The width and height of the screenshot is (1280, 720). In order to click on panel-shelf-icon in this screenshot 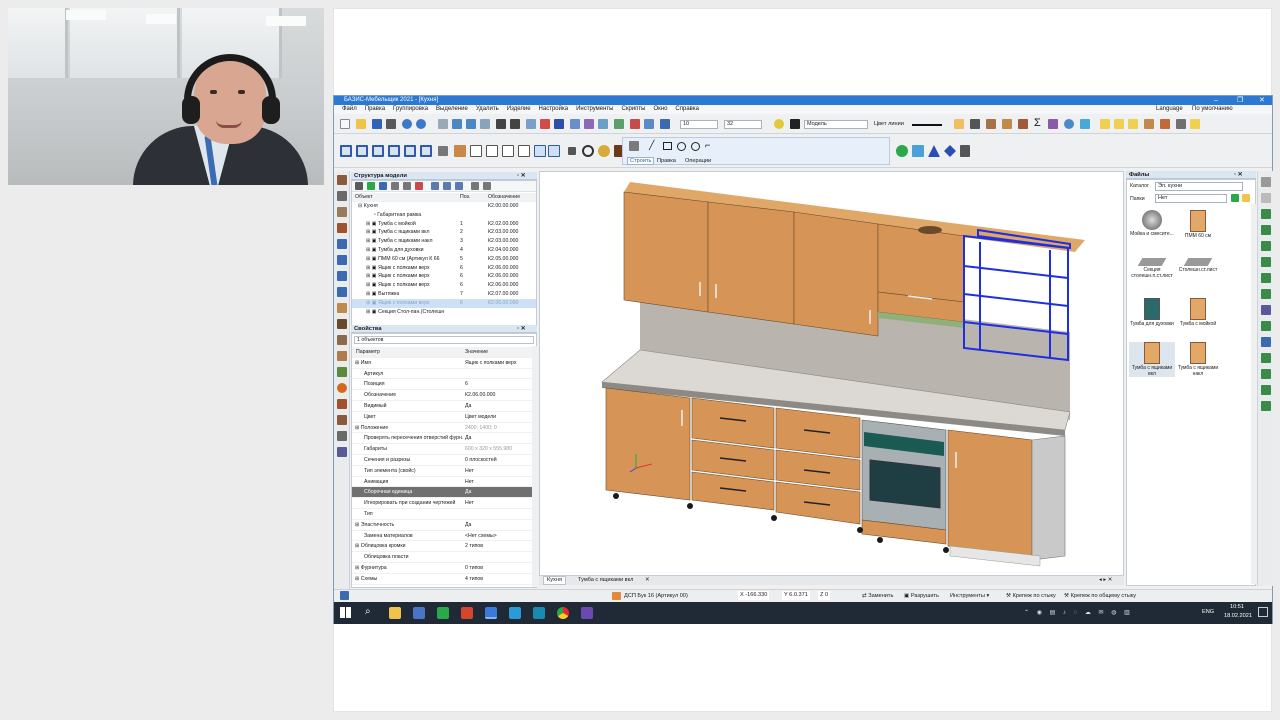, I will do `click(410, 151)`.